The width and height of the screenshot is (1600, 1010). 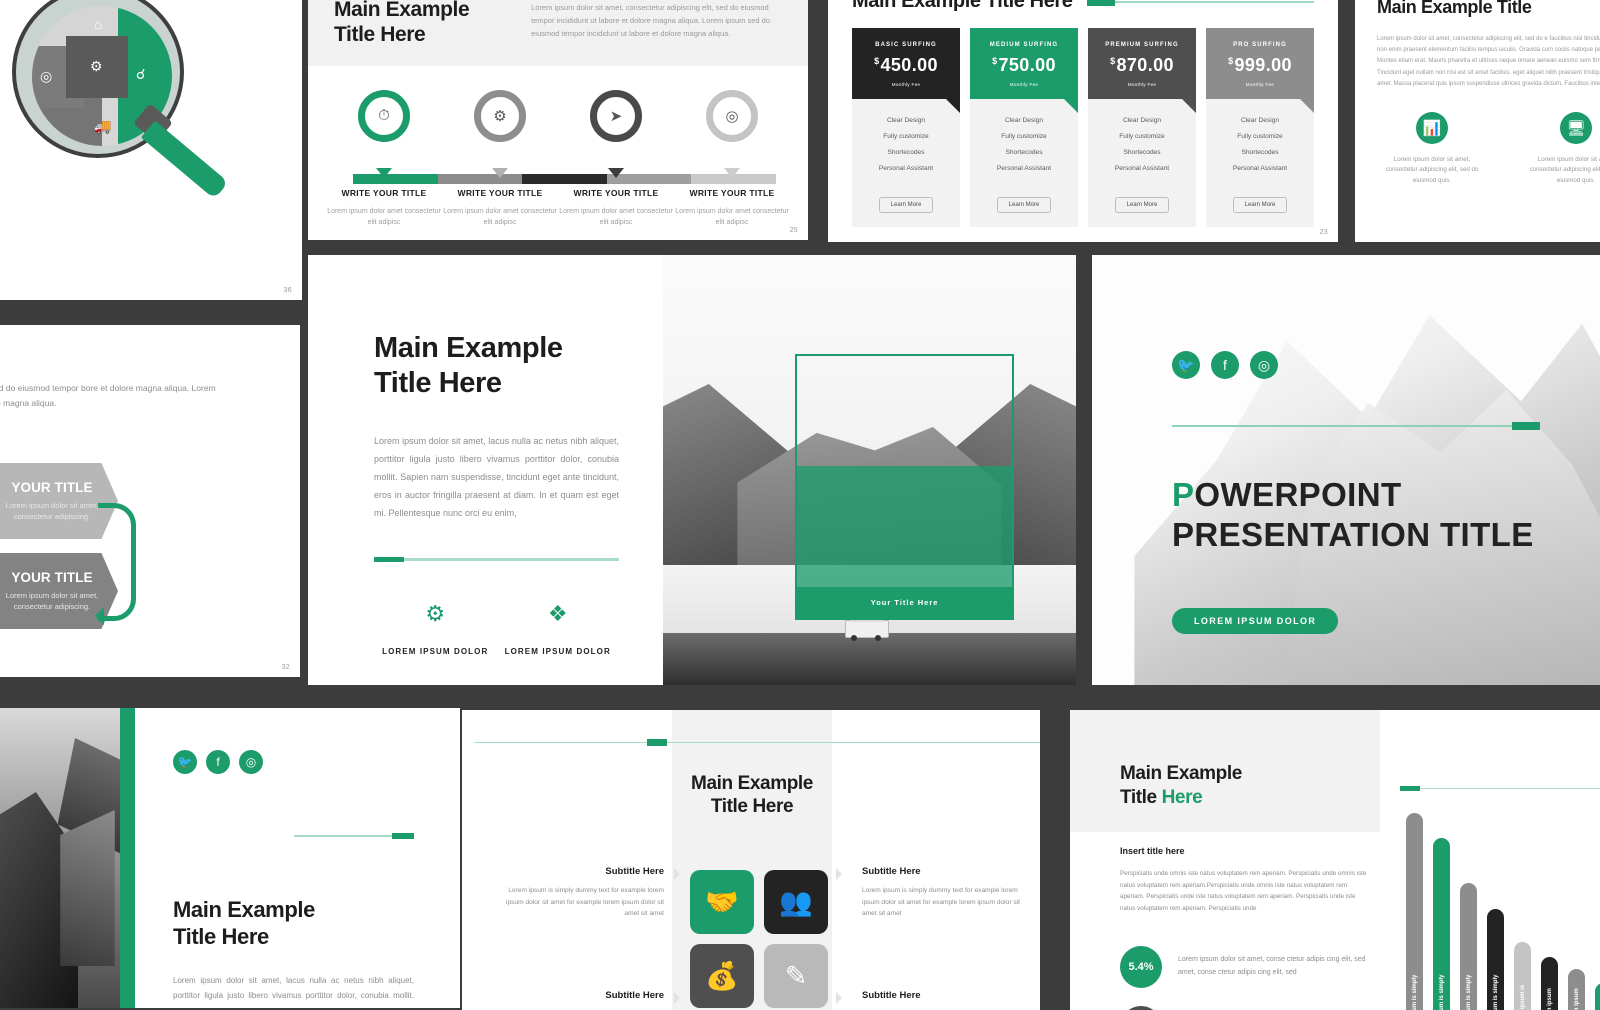 I want to click on pricing-card-head-2: MEDIUM SURFING $750.00 Monthly Fee, so click(x=1024, y=63).